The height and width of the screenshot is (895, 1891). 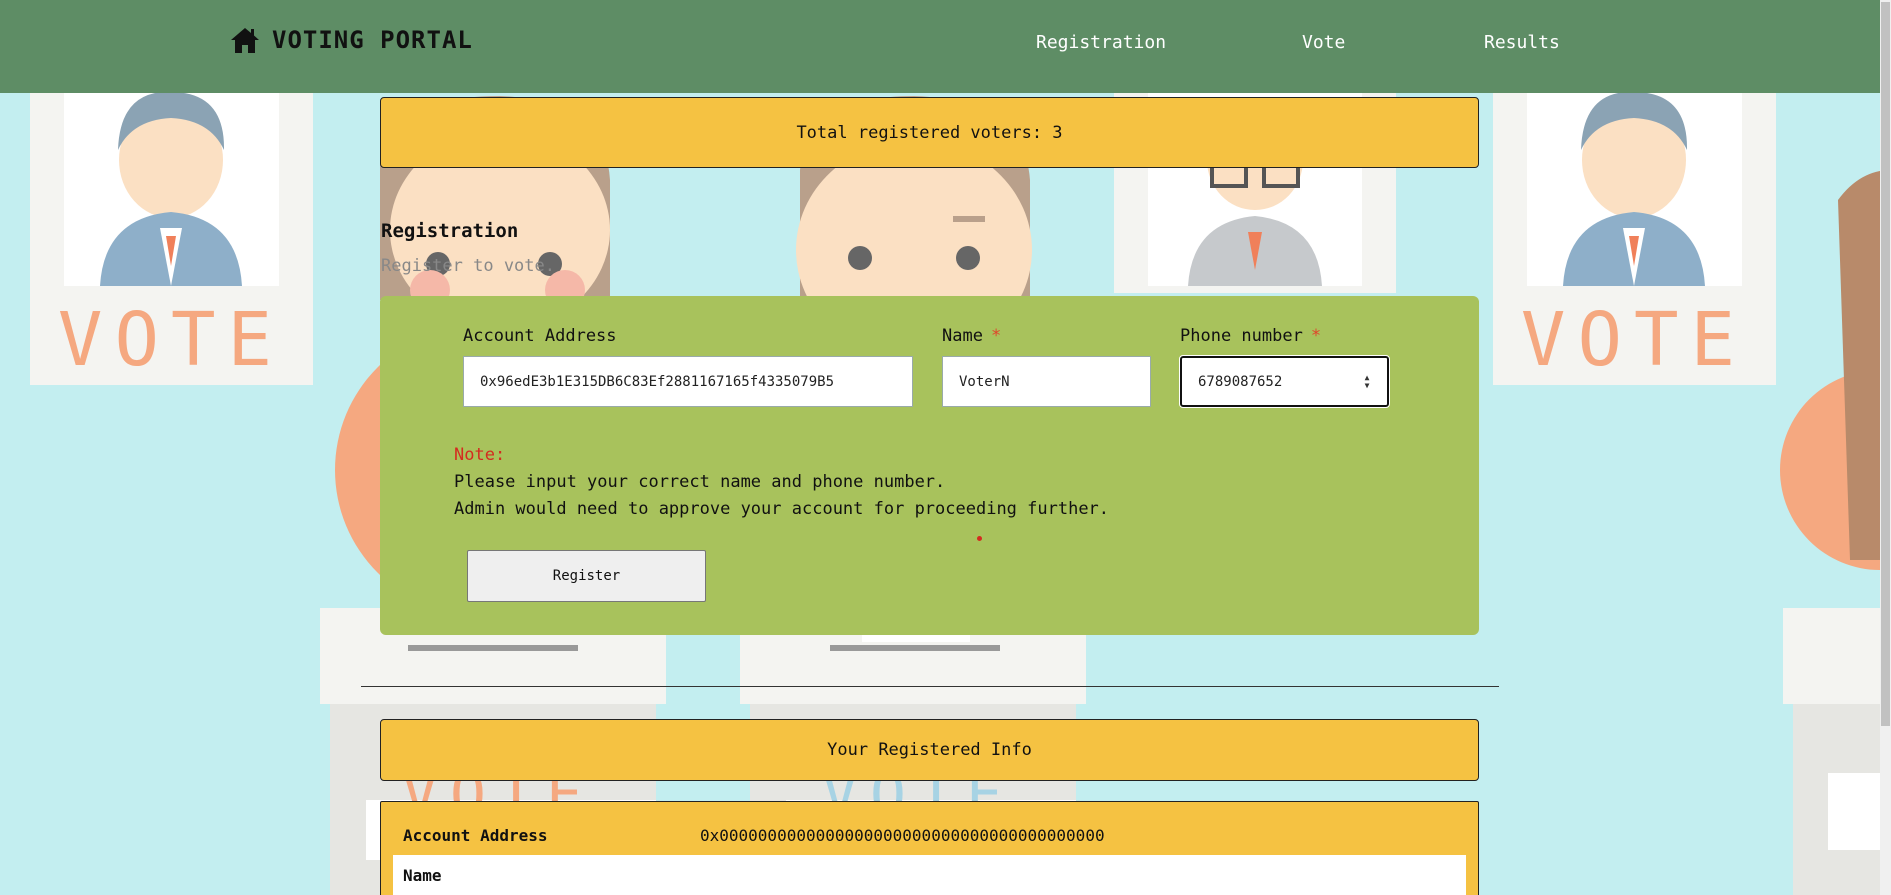 I want to click on name-input: VoterN, so click(x=1046, y=381).